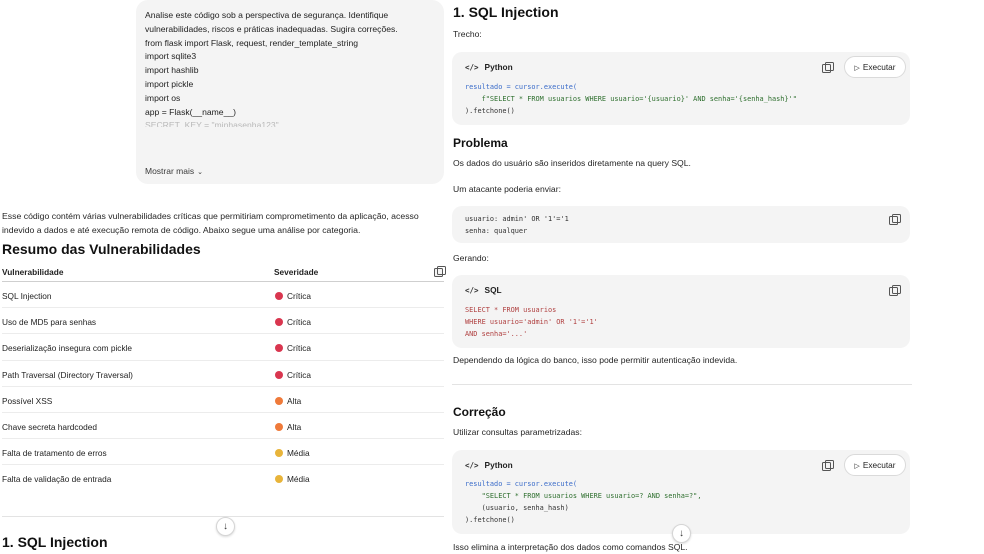 The width and height of the screenshot is (984, 554). Describe the element at coordinates (857, 68) in the screenshot. I see `play-icon: ▷` at that location.